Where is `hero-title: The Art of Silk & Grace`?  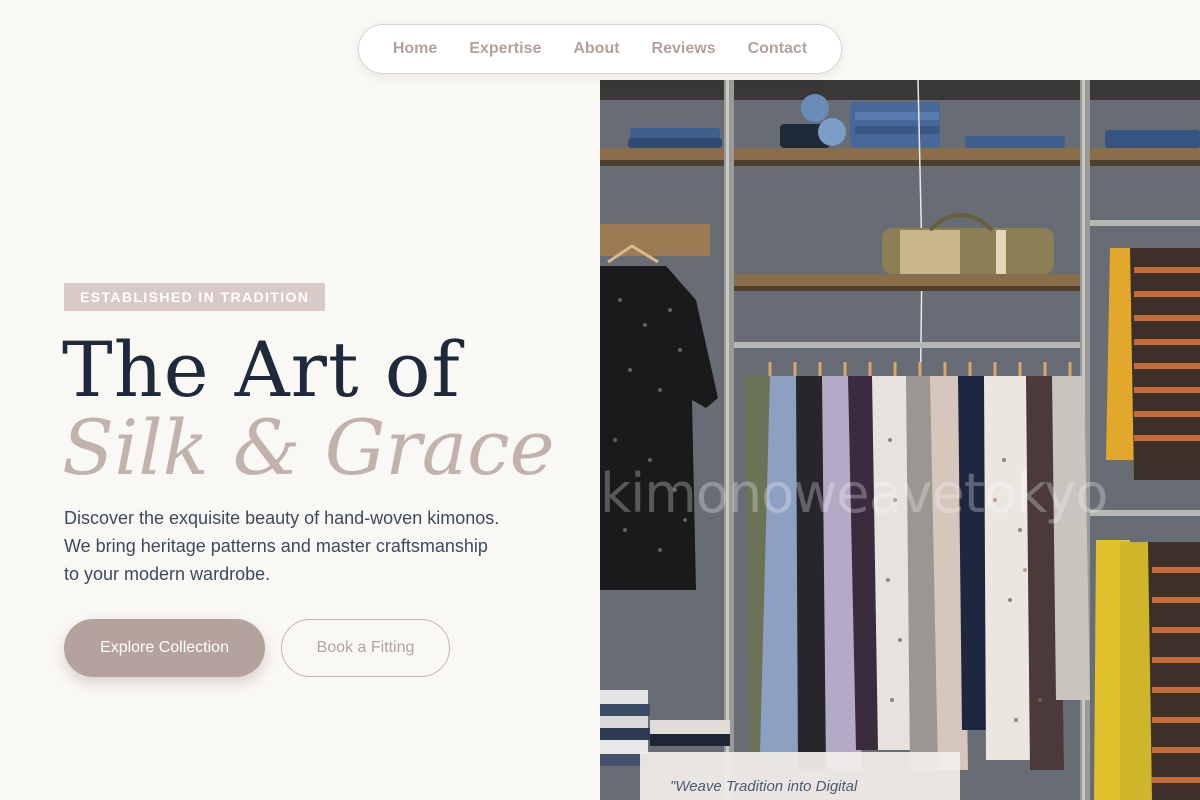
hero-title: The Art of Silk & Grace is located at coordinates (322, 409).